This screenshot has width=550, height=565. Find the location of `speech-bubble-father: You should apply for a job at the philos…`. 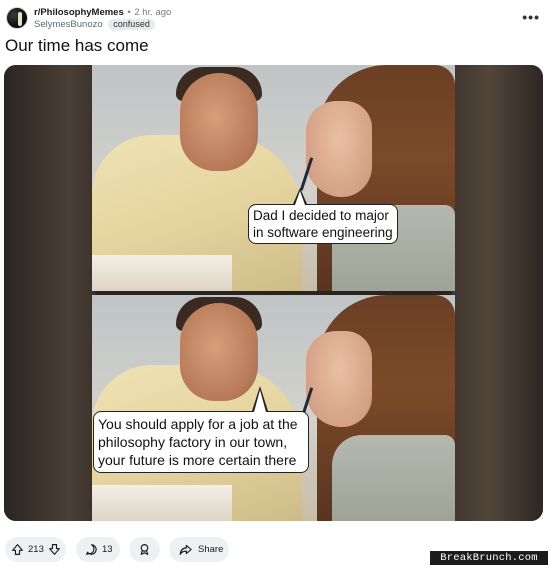

speech-bubble-father: You should apply for a job at the philos… is located at coordinates (201, 429).